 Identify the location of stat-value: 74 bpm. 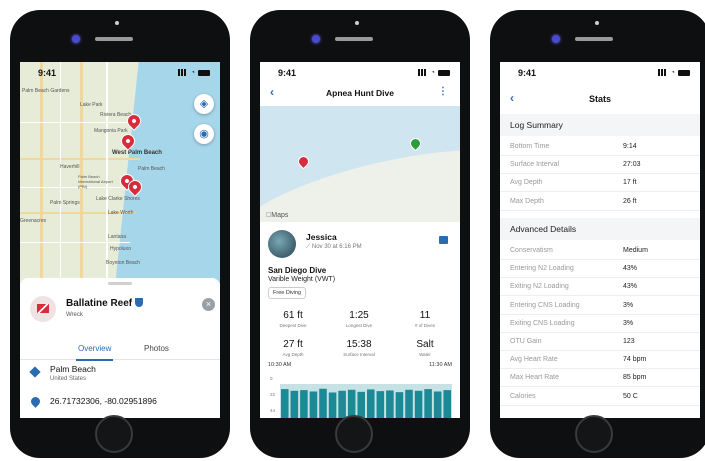
(635, 360).